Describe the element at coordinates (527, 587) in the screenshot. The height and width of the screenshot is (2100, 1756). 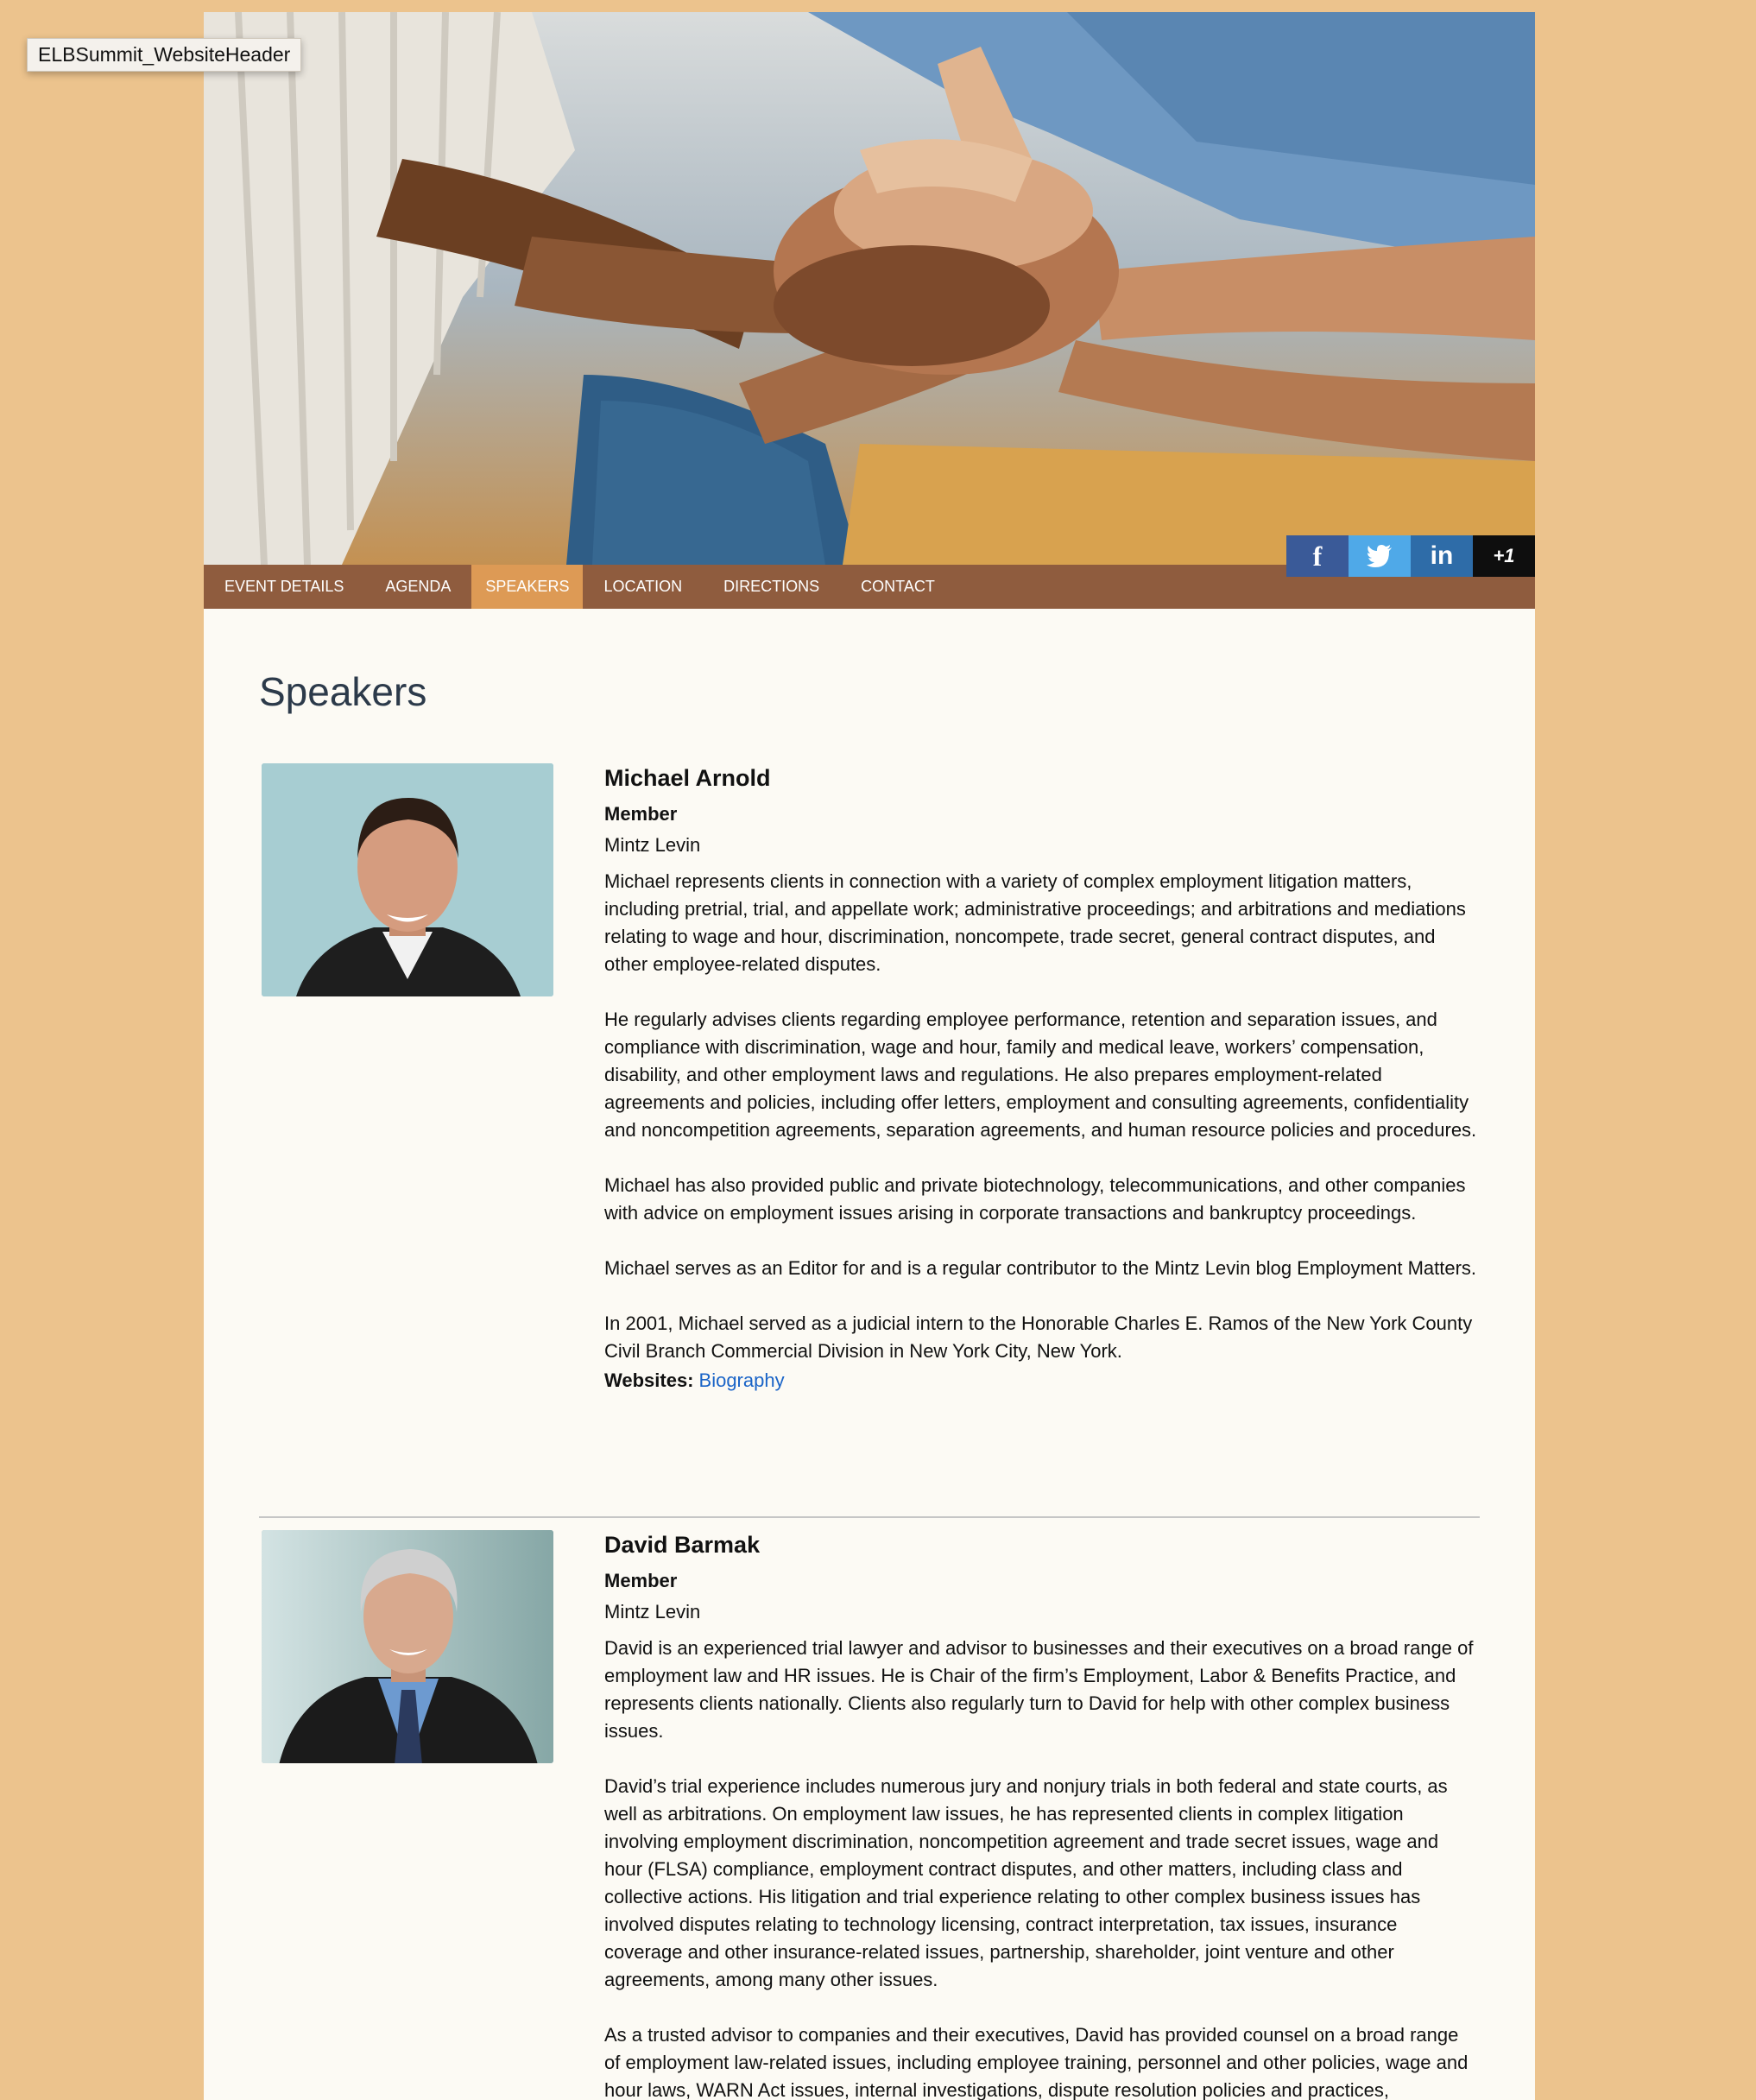
I see `nav-item-speakers: SPEAKERS` at that location.